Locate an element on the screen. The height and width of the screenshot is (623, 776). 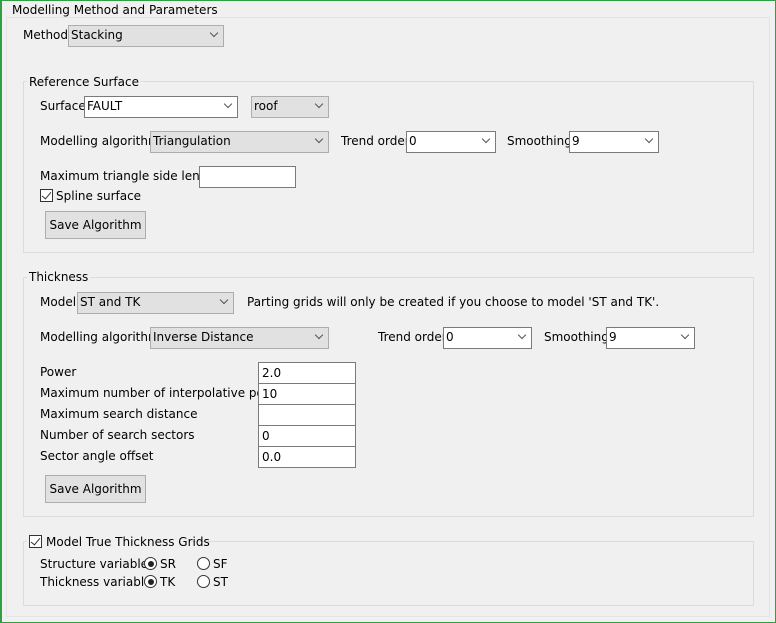
radio-tk is located at coordinates (150, 581).